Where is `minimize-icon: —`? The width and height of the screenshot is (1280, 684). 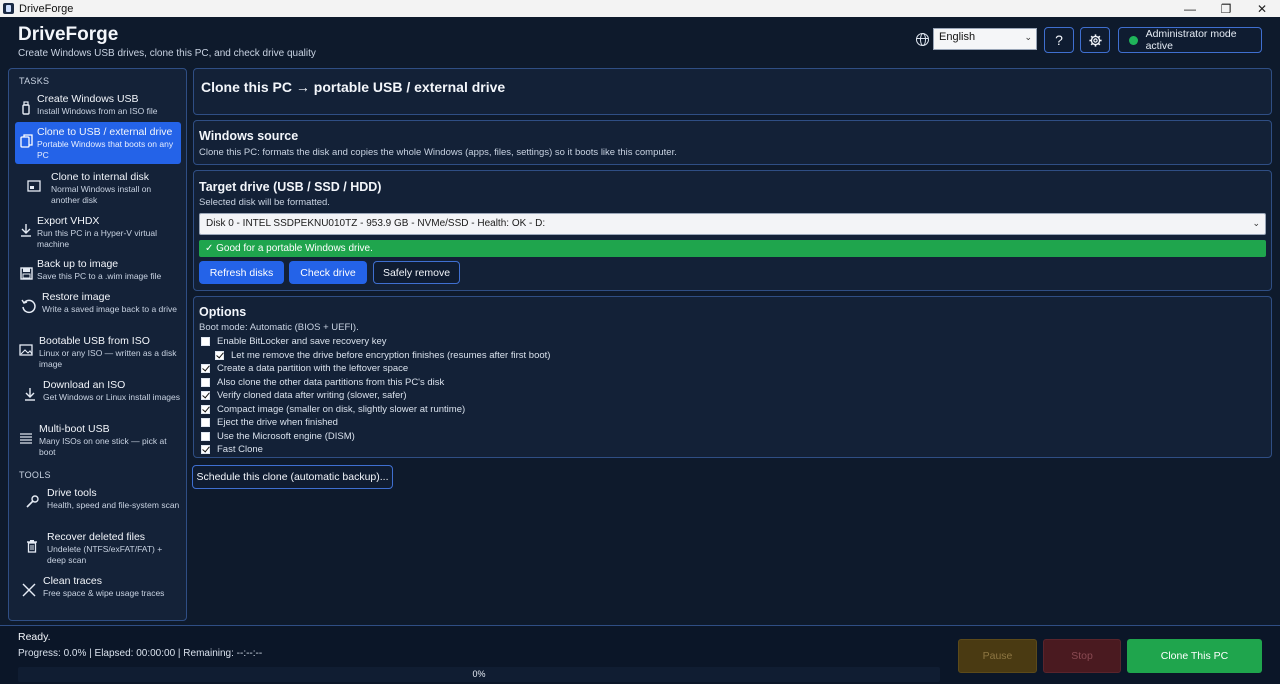 minimize-icon: — is located at coordinates (1190, 8).